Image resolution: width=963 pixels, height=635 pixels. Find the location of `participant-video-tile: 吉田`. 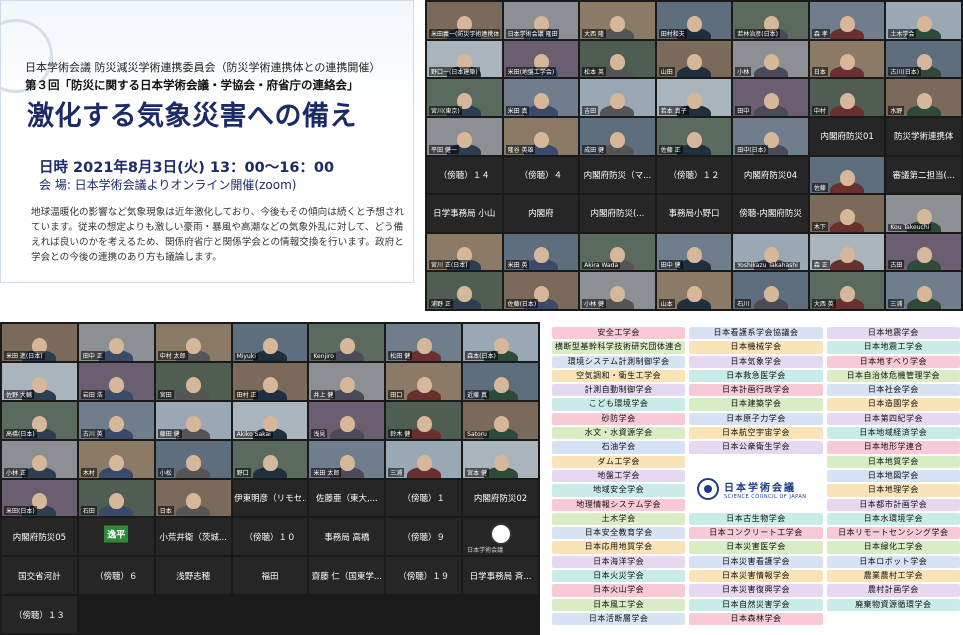

participant-video-tile: 吉田 is located at coordinates (617, 97).